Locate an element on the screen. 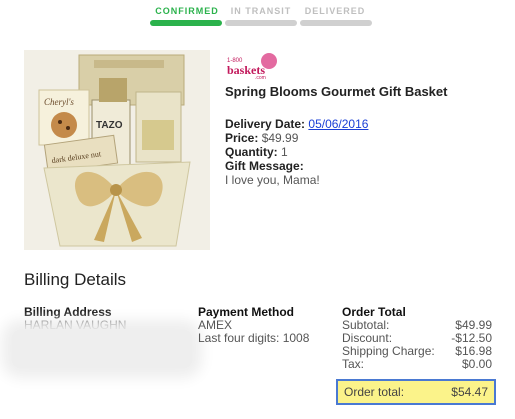 This screenshot has width=515, height=419. grand-total-label: Order total: is located at coordinates (374, 392).